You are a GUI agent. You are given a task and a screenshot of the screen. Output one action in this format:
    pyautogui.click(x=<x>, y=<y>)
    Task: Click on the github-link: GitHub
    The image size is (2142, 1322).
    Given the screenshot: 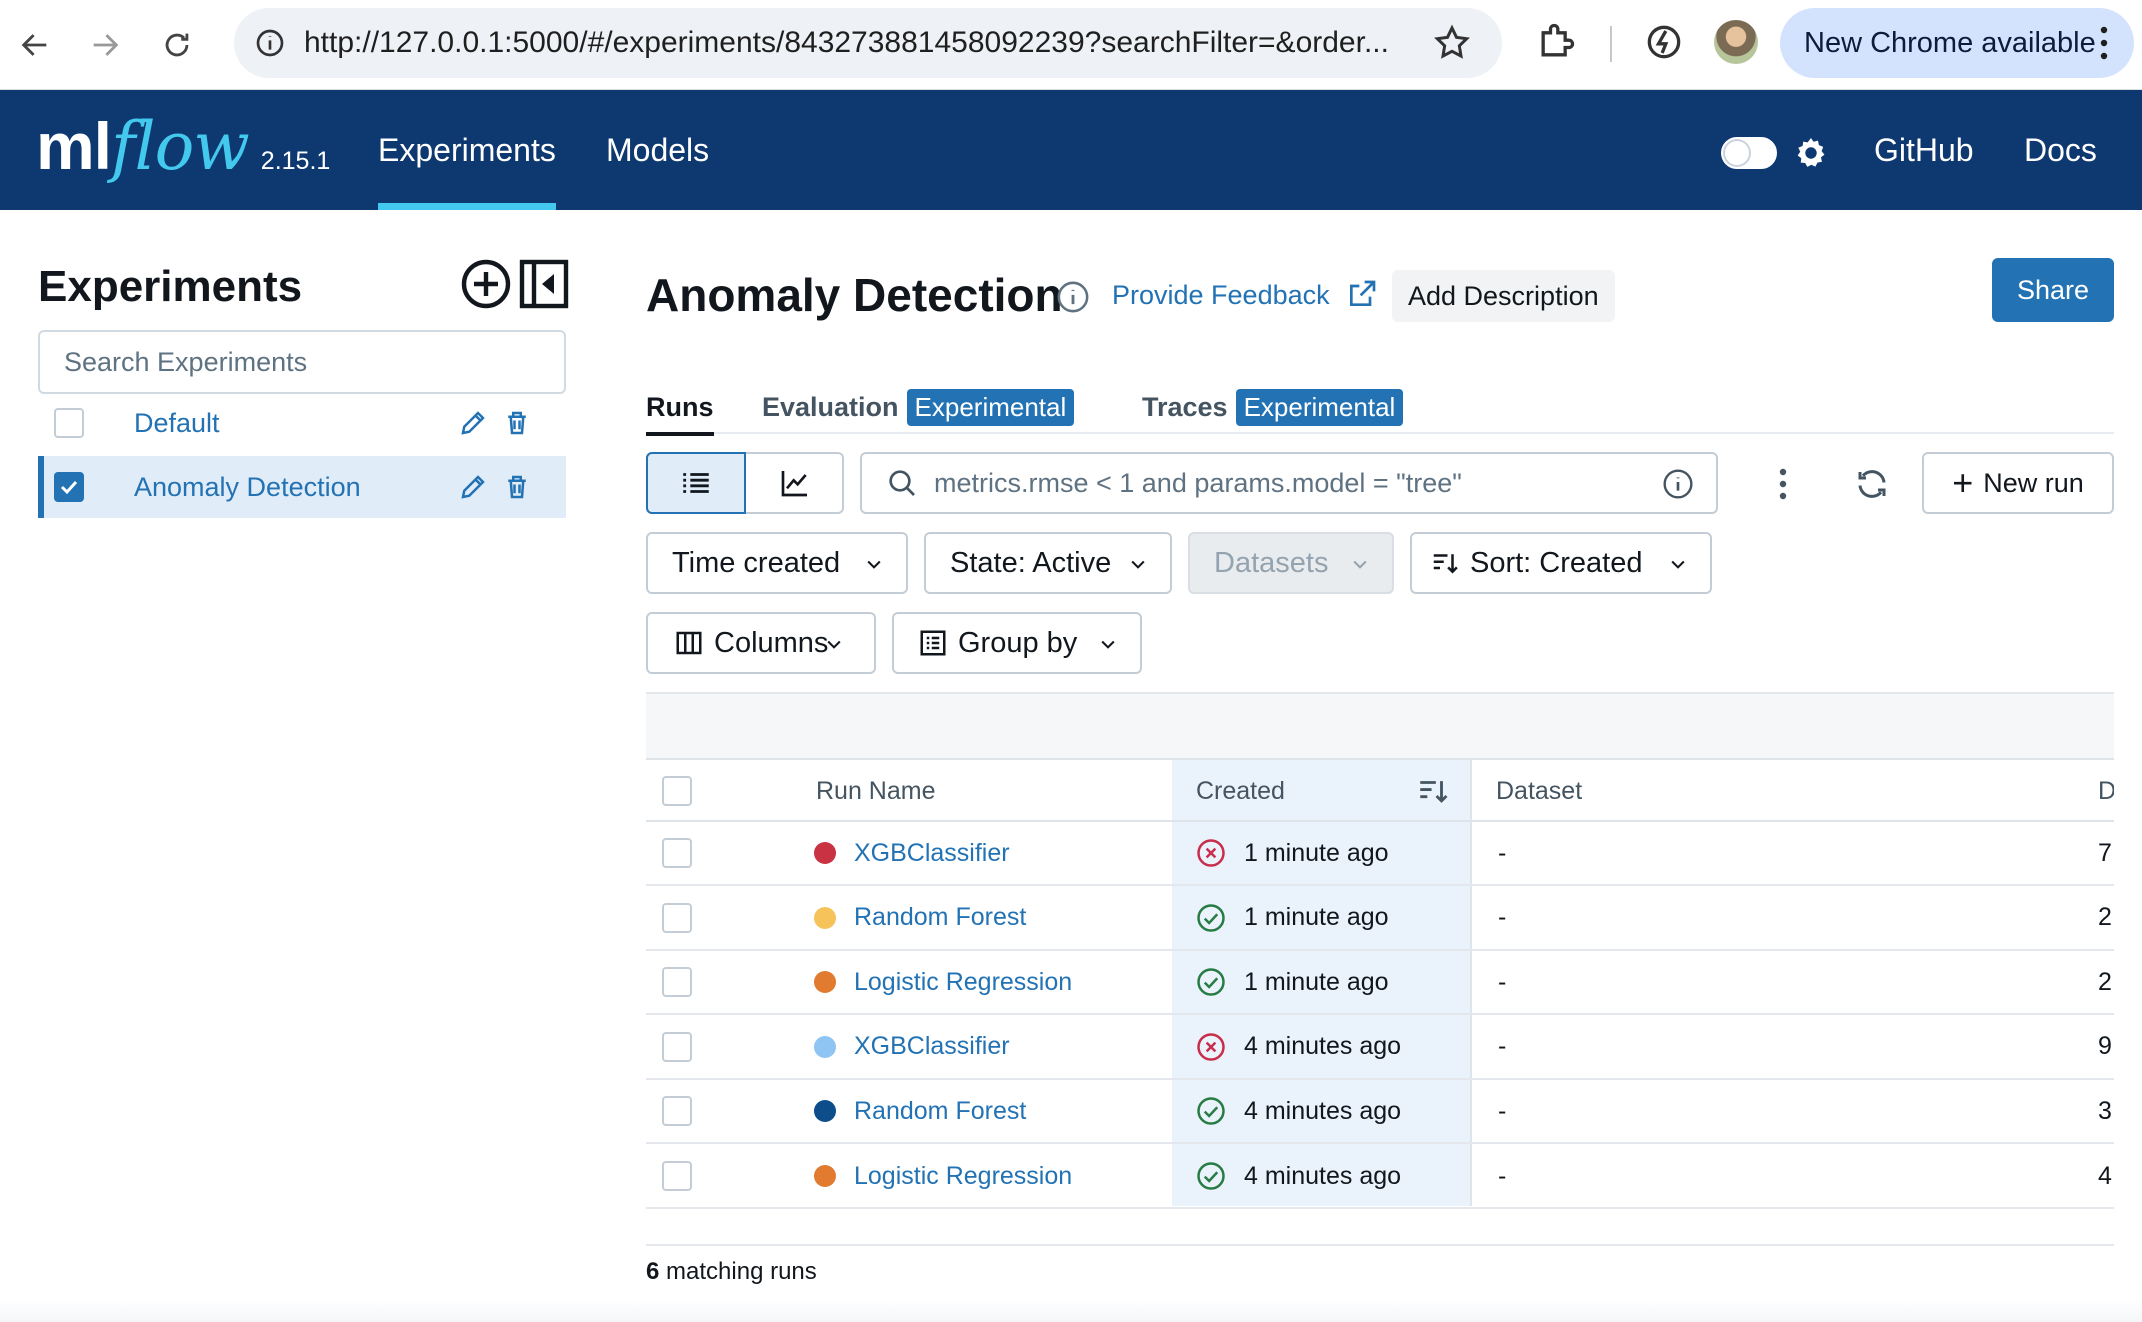 What is the action you would take?
    pyautogui.click(x=1924, y=150)
    